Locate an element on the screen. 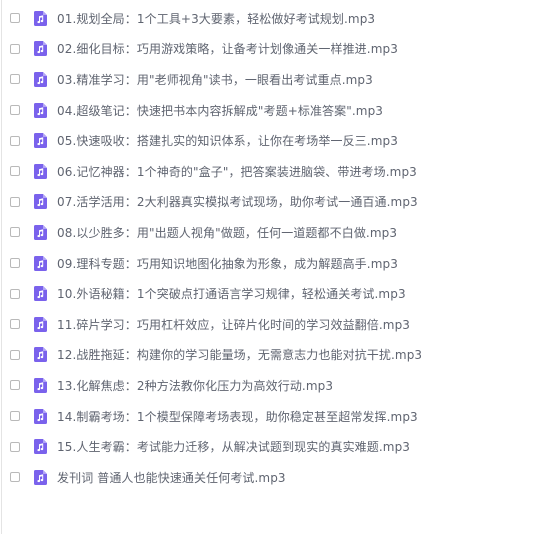  file-row: 11.碎片学习：巧用杠杆效应，让碎片化时间的学习效益翻倍.mp3 is located at coordinates (267, 324).